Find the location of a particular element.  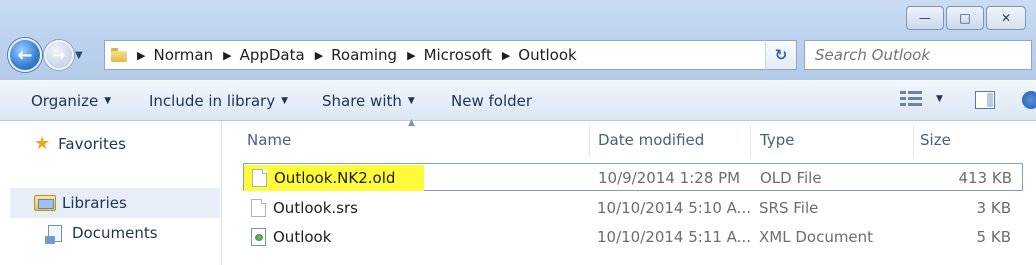

breadcrumb-outlook: ▶ Outlook is located at coordinates (534, 55).